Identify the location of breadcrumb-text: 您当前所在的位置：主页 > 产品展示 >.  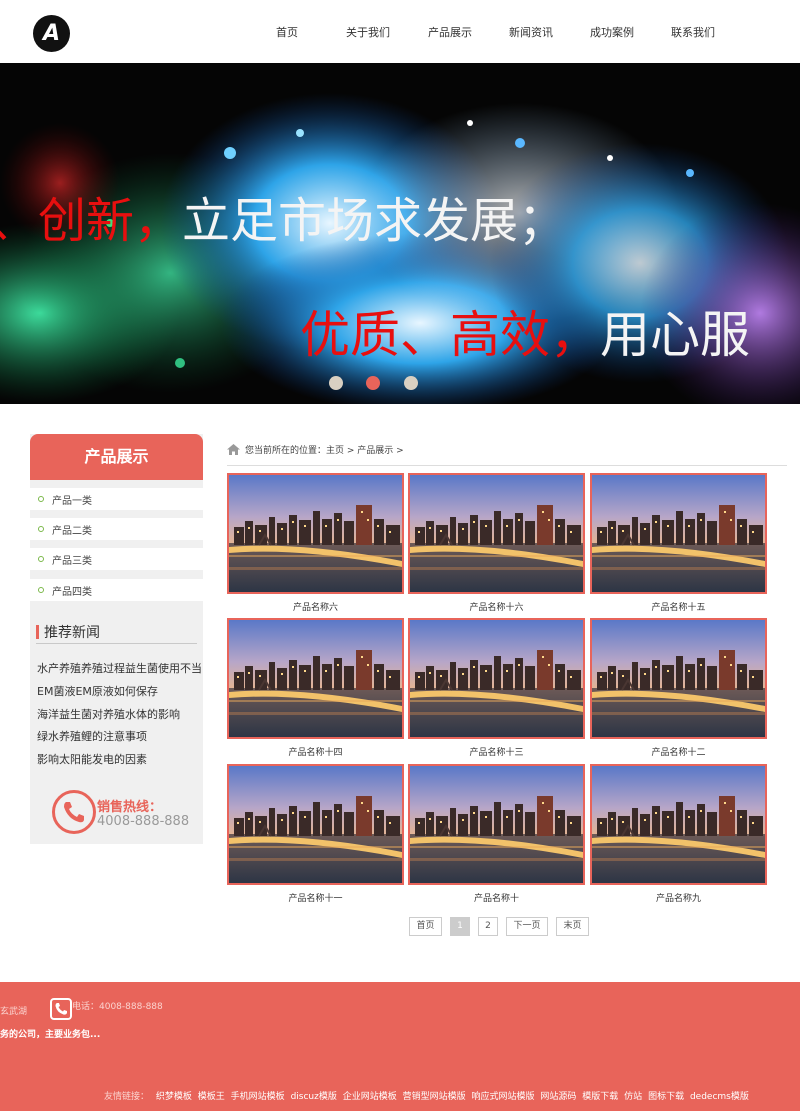
(324, 449).